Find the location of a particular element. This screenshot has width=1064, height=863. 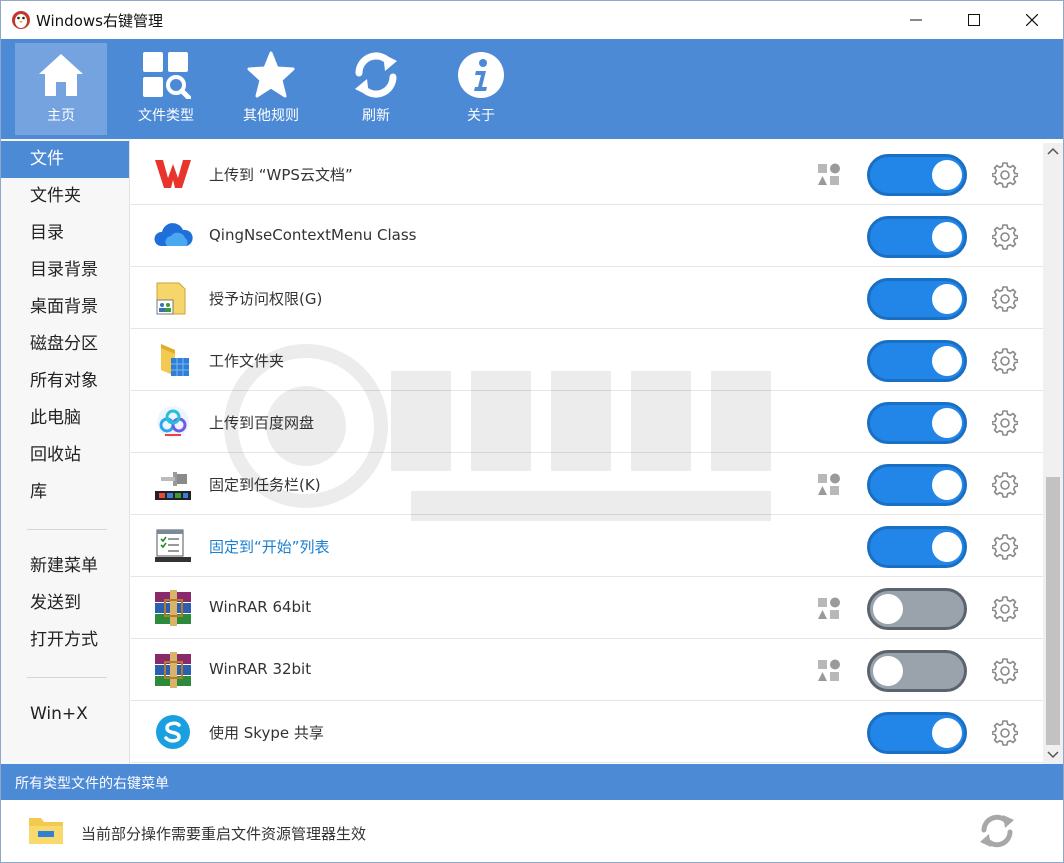

toolbar-file-types-button: 文件类型 is located at coordinates (166, 89).